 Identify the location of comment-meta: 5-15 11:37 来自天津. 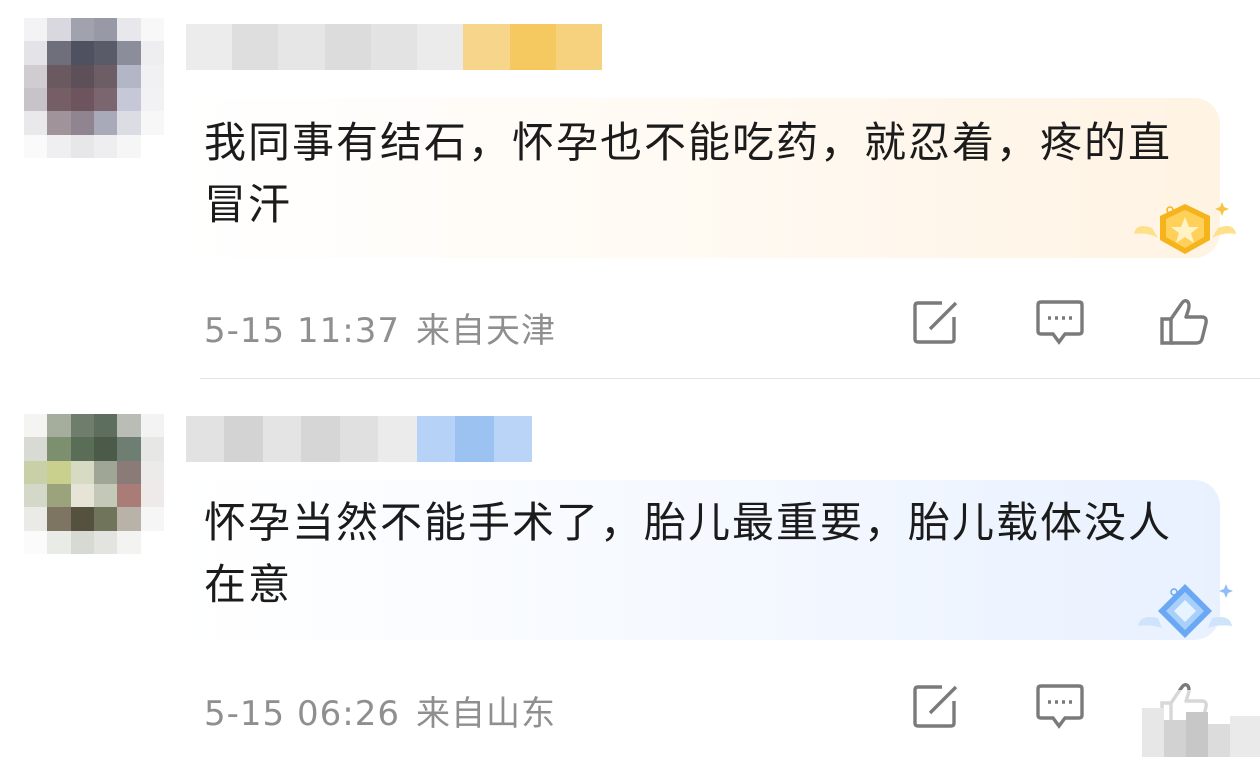
(380, 327).